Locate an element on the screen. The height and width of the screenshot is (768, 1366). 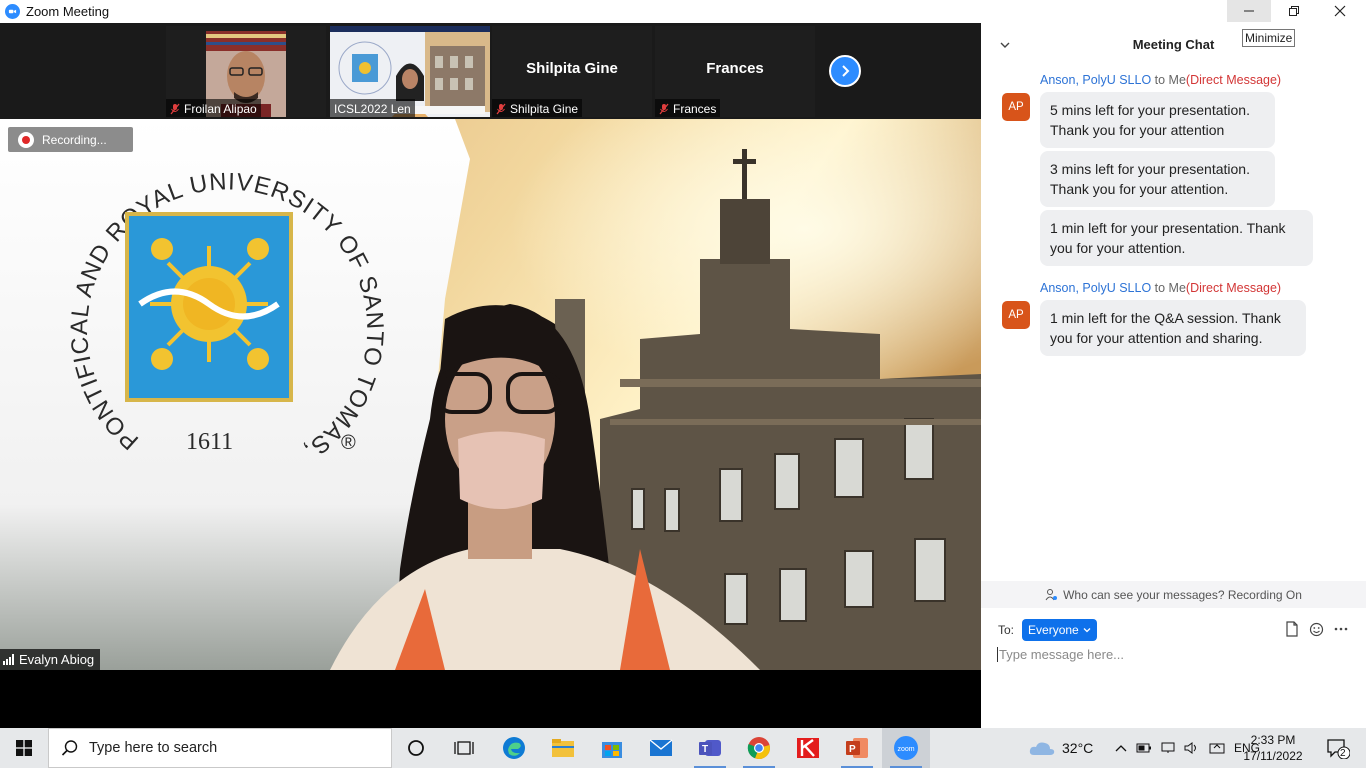
chevron-down-icon is located at coordinates (1087, 630).